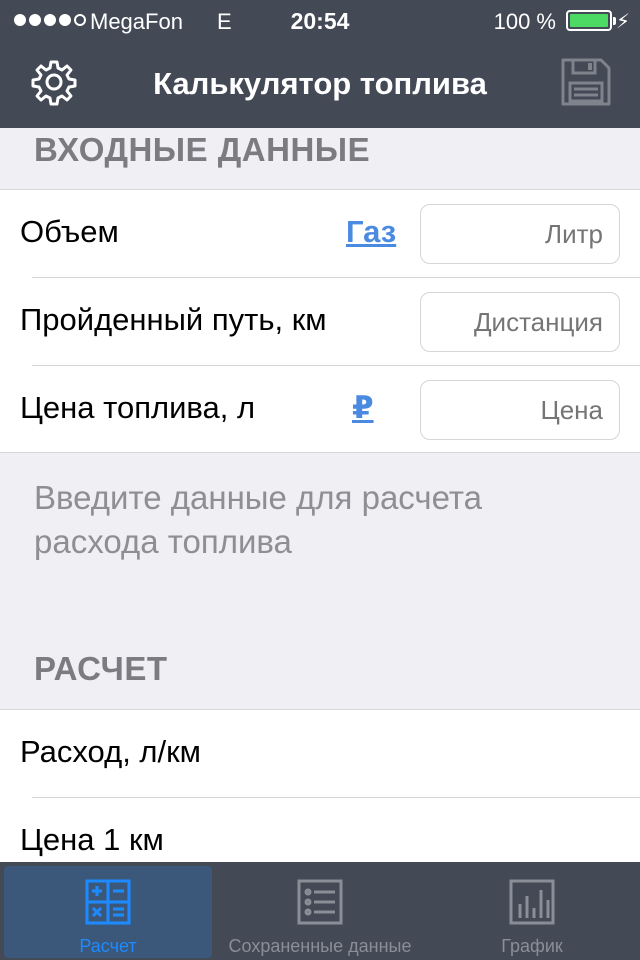  I want to click on consumption-row: Расход, л/км, so click(320, 754).